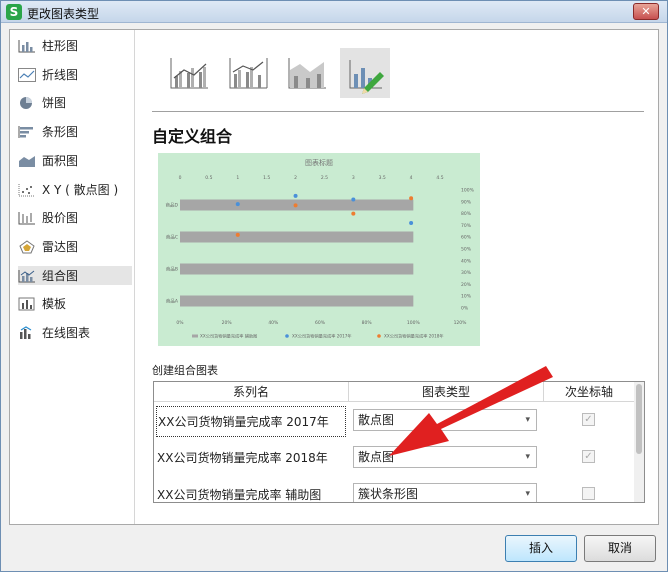 The height and width of the screenshot is (572, 668). I want to click on combo-area-column-icon, so click(307, 73).